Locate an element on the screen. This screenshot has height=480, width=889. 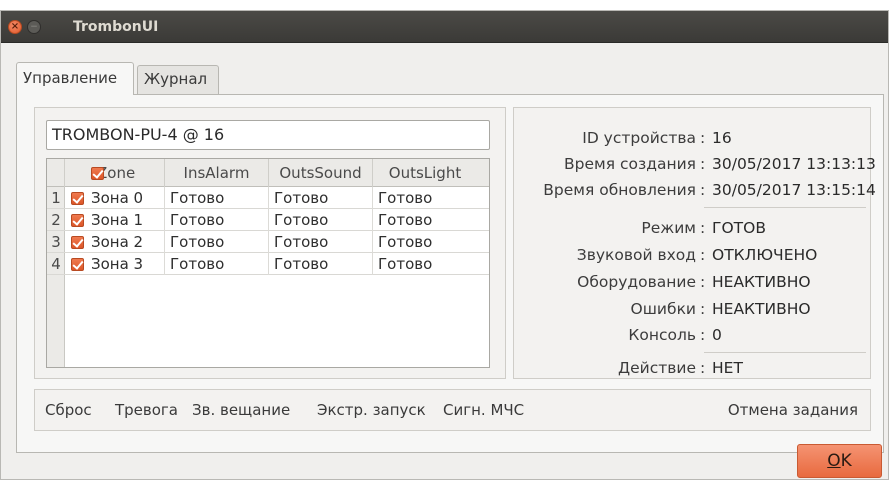
info-action: Действие : НЕТ is located at coordinates (692, 368).